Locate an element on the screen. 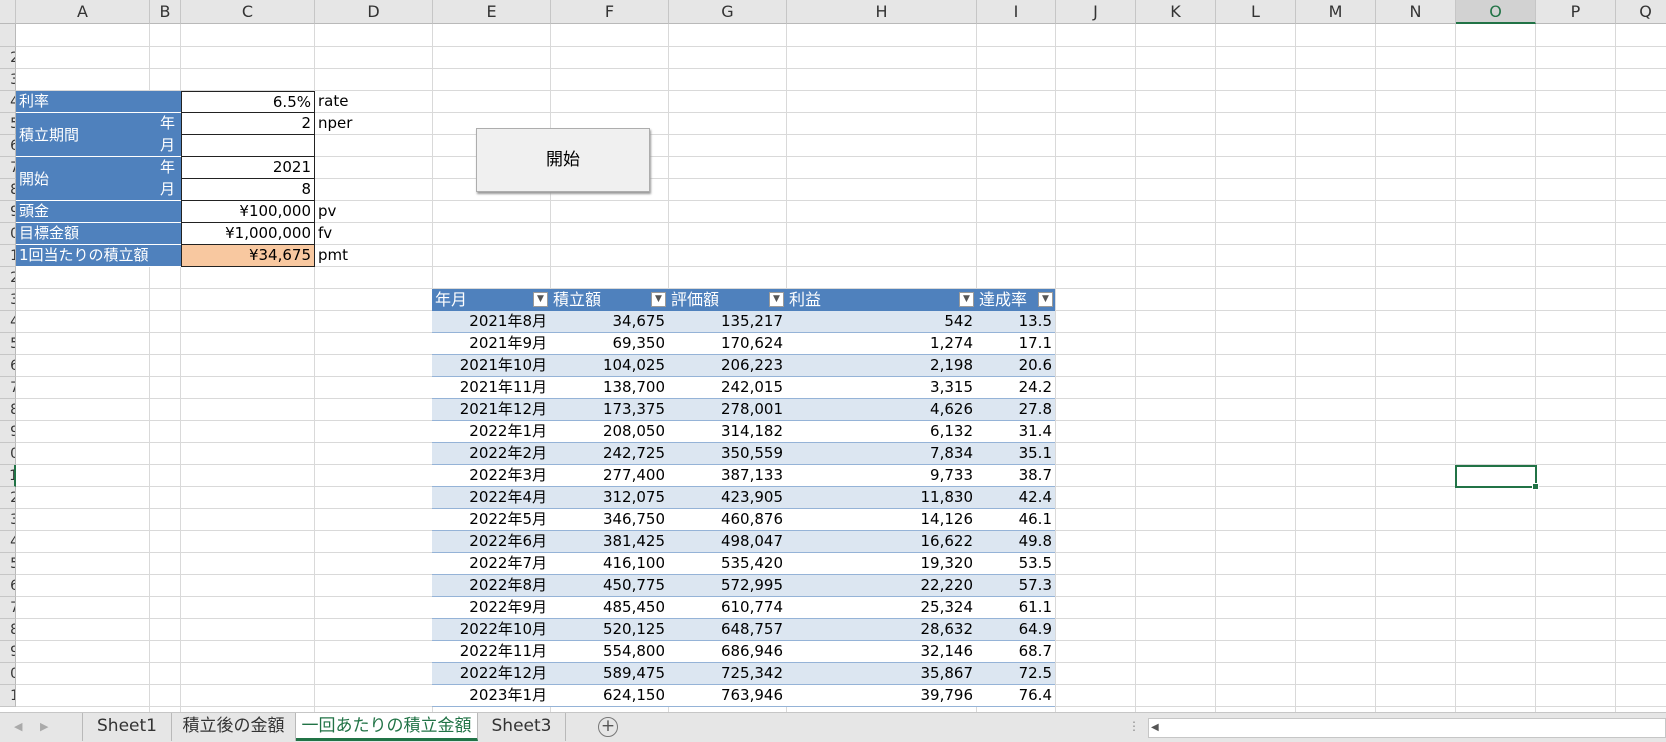 Image resolution: width=1666 pixels, height=742 pixels. tab-prev-icon: ◀ is located at coordinates (18, 726).